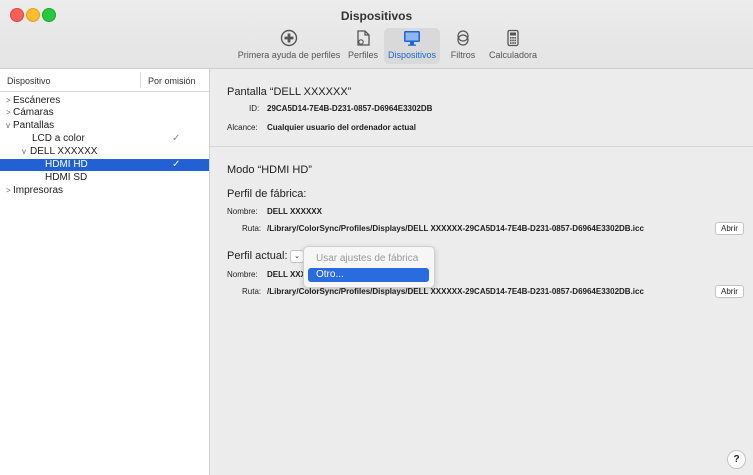  Describe the element at coordinates (252, 291) in the screenshot. I see `current-path-label: Ruta:` at that location.